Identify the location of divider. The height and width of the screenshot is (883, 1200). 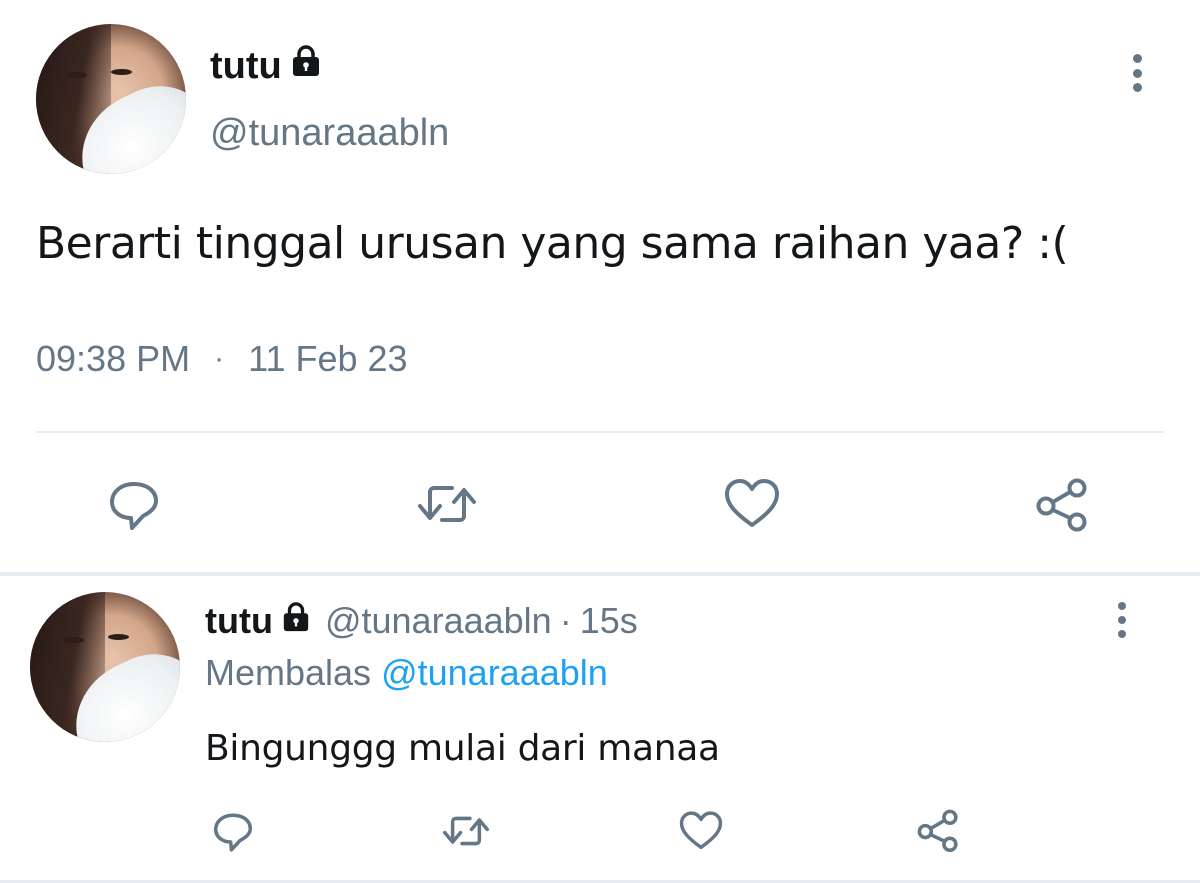
(600, 432).